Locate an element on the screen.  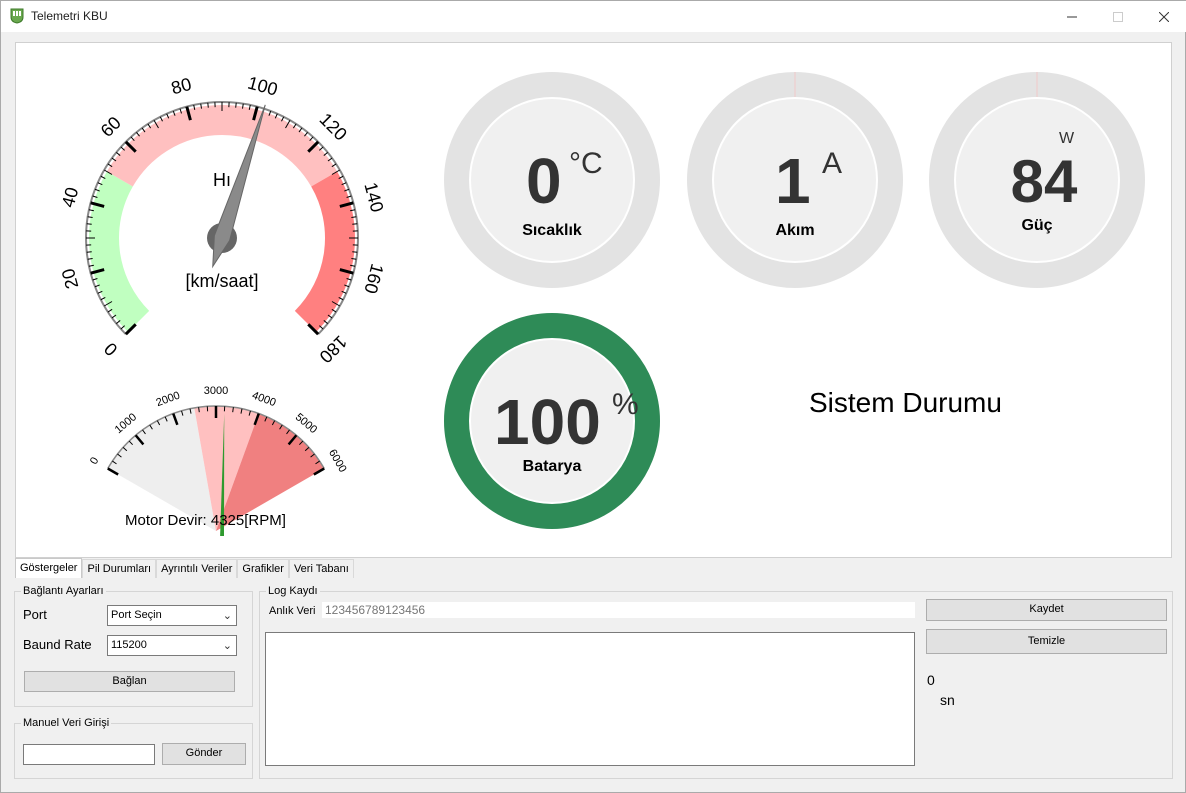
tab-grafikler: Grafikler is located at coordinates (263, 568).